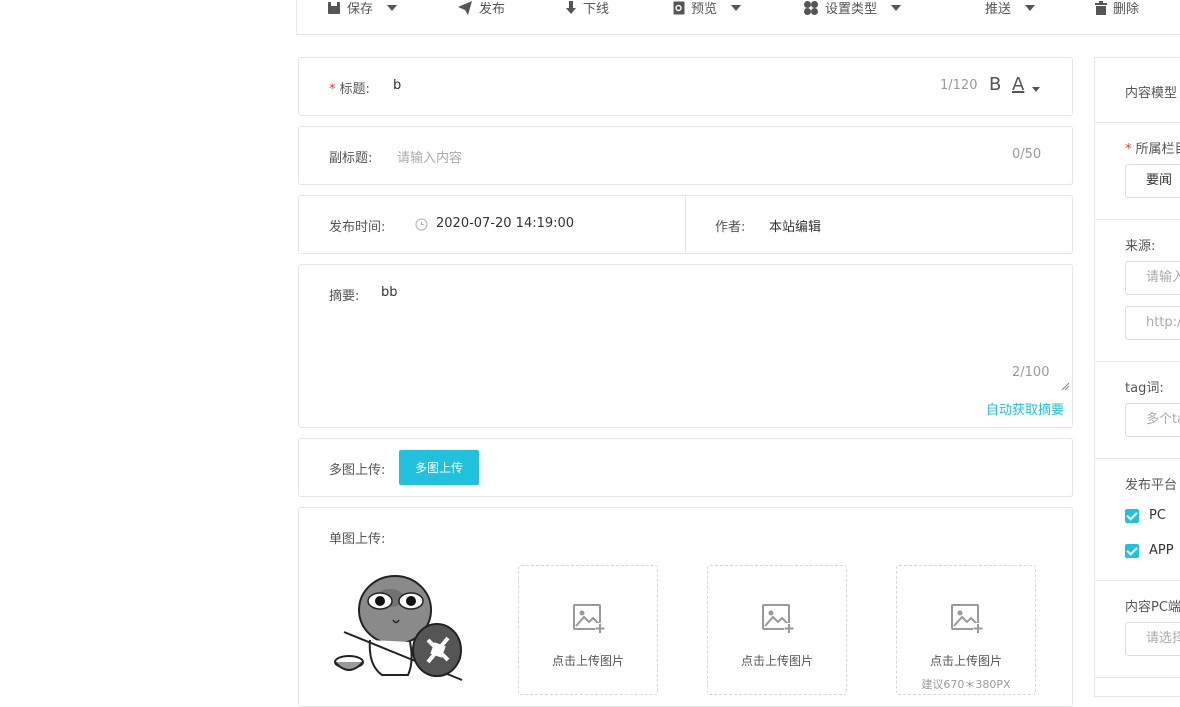 The height and width of the screenshot is (707, 1180). Describe the element at coordinates (357, 227) in the screenshot. I see `publish-time-label: 发布时间:` at that location.